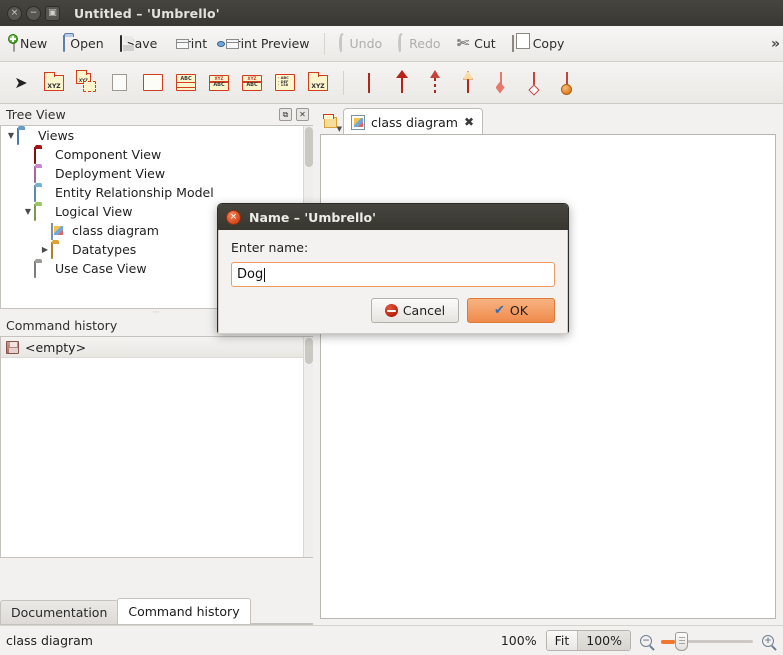  I want to click on class-tool-button: XYZ, so click(54, 83).